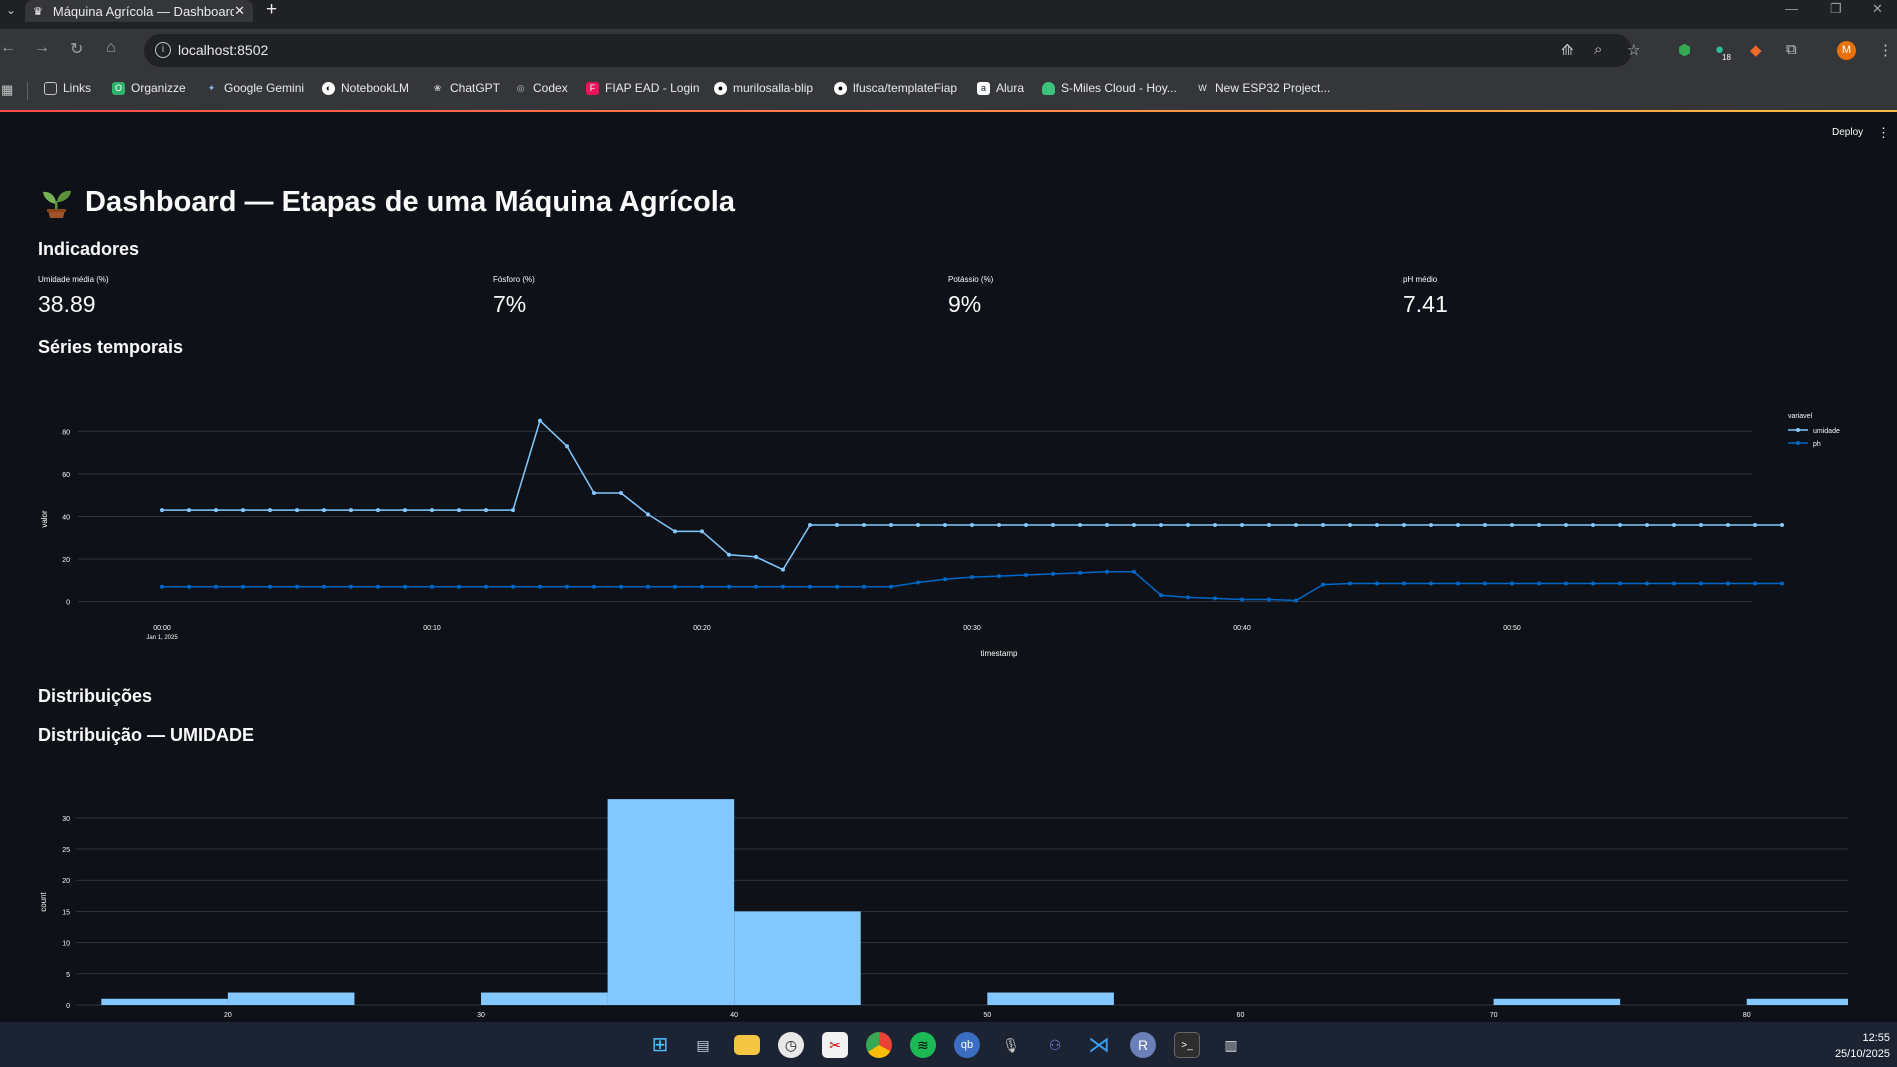 The width and height of the screenshot is (1897, 1067). What do you see at coordinates (835, 1045) in the screenshot?
I see `snipping-tool-icon: ✂` at bounding box center [835, 1045].